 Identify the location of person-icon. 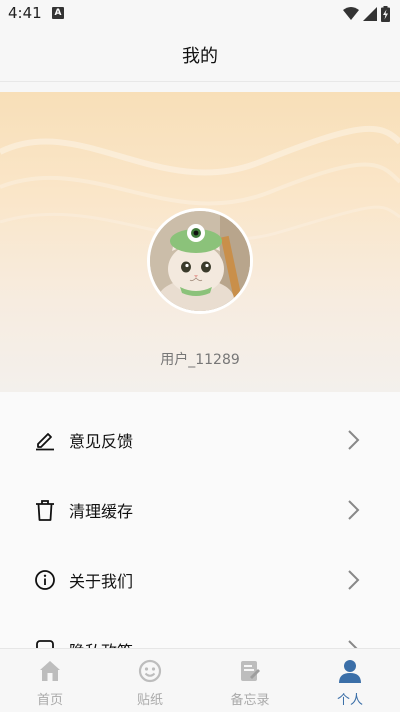
(350, 671).